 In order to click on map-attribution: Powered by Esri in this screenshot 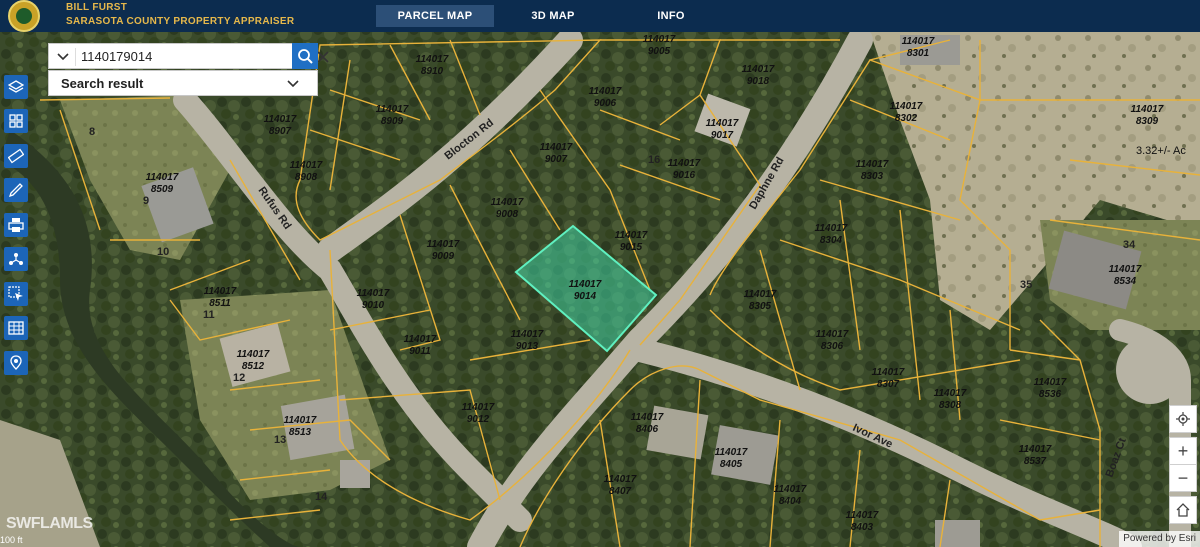, I will do `click(1159, 539)`.